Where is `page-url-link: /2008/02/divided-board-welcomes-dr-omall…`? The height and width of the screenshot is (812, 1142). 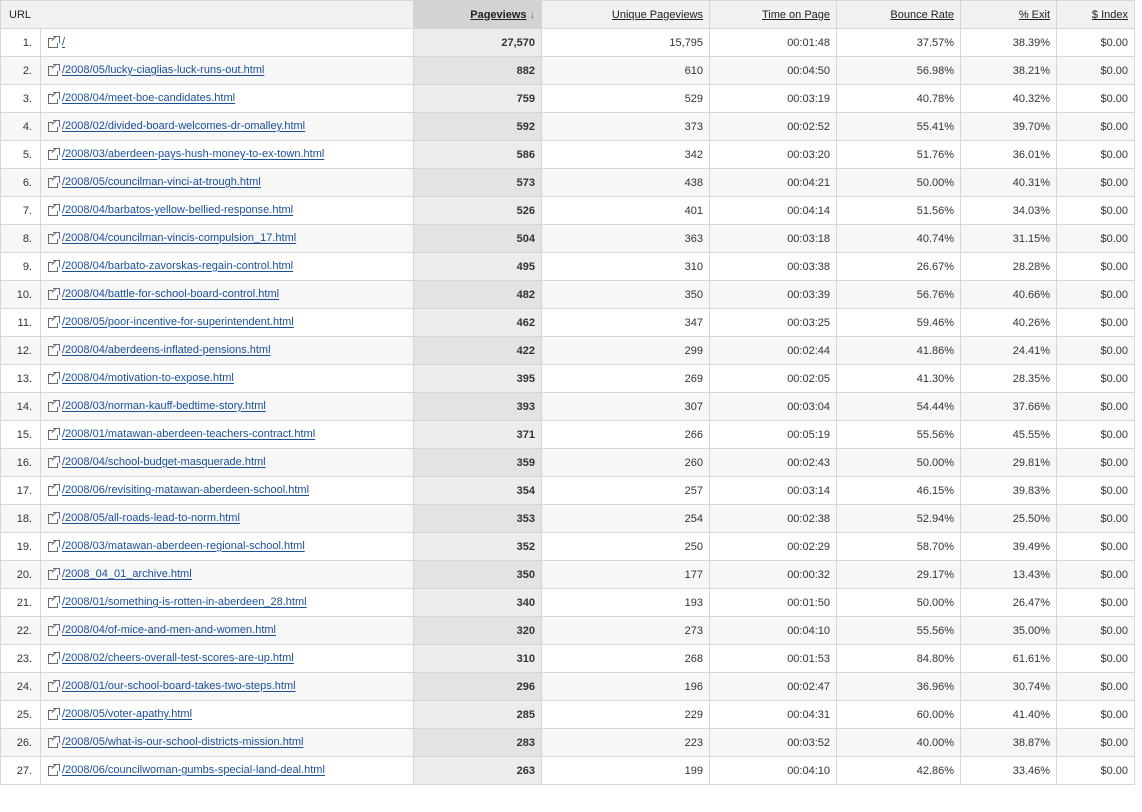
page-url-link: /2008/02/divided-board-welcomes-dr-omall… is located at coordinates (183, 127).